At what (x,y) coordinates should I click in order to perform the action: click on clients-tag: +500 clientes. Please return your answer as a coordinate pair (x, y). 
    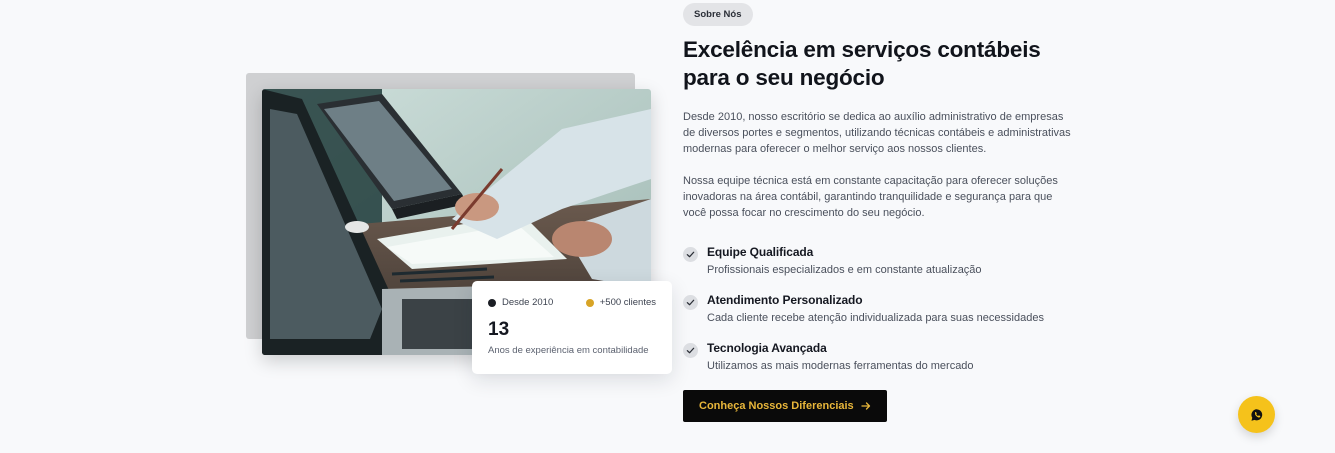
    Looking at the image, I should click on (620, 302).